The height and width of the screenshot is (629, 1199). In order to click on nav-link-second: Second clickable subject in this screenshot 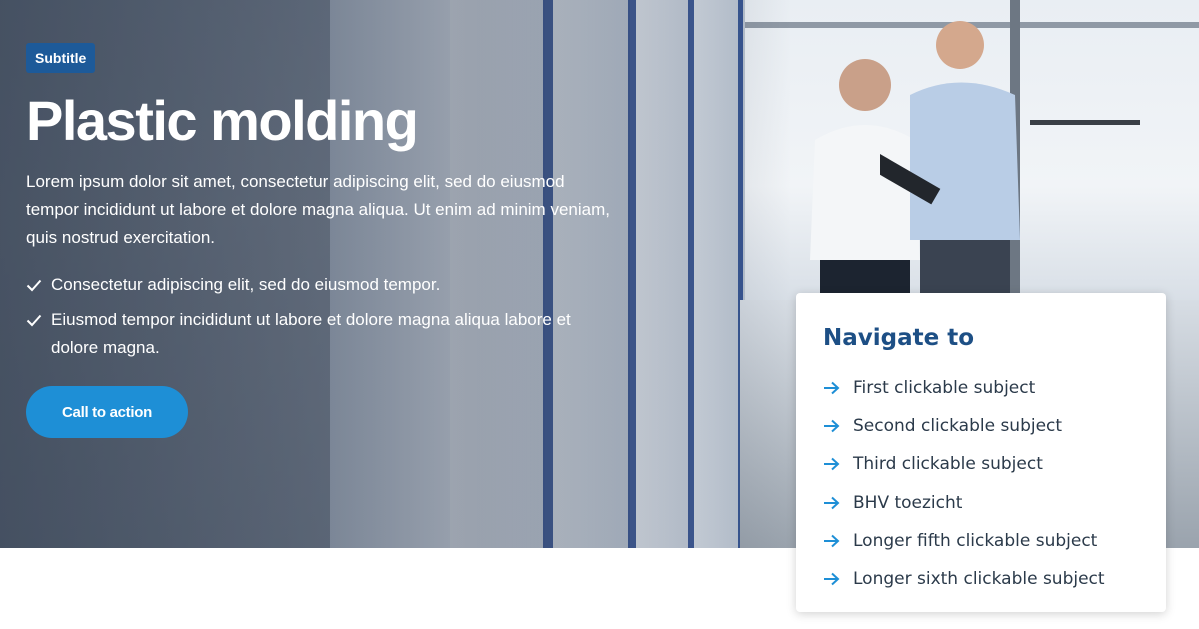, I will do `click(994, 426)`.